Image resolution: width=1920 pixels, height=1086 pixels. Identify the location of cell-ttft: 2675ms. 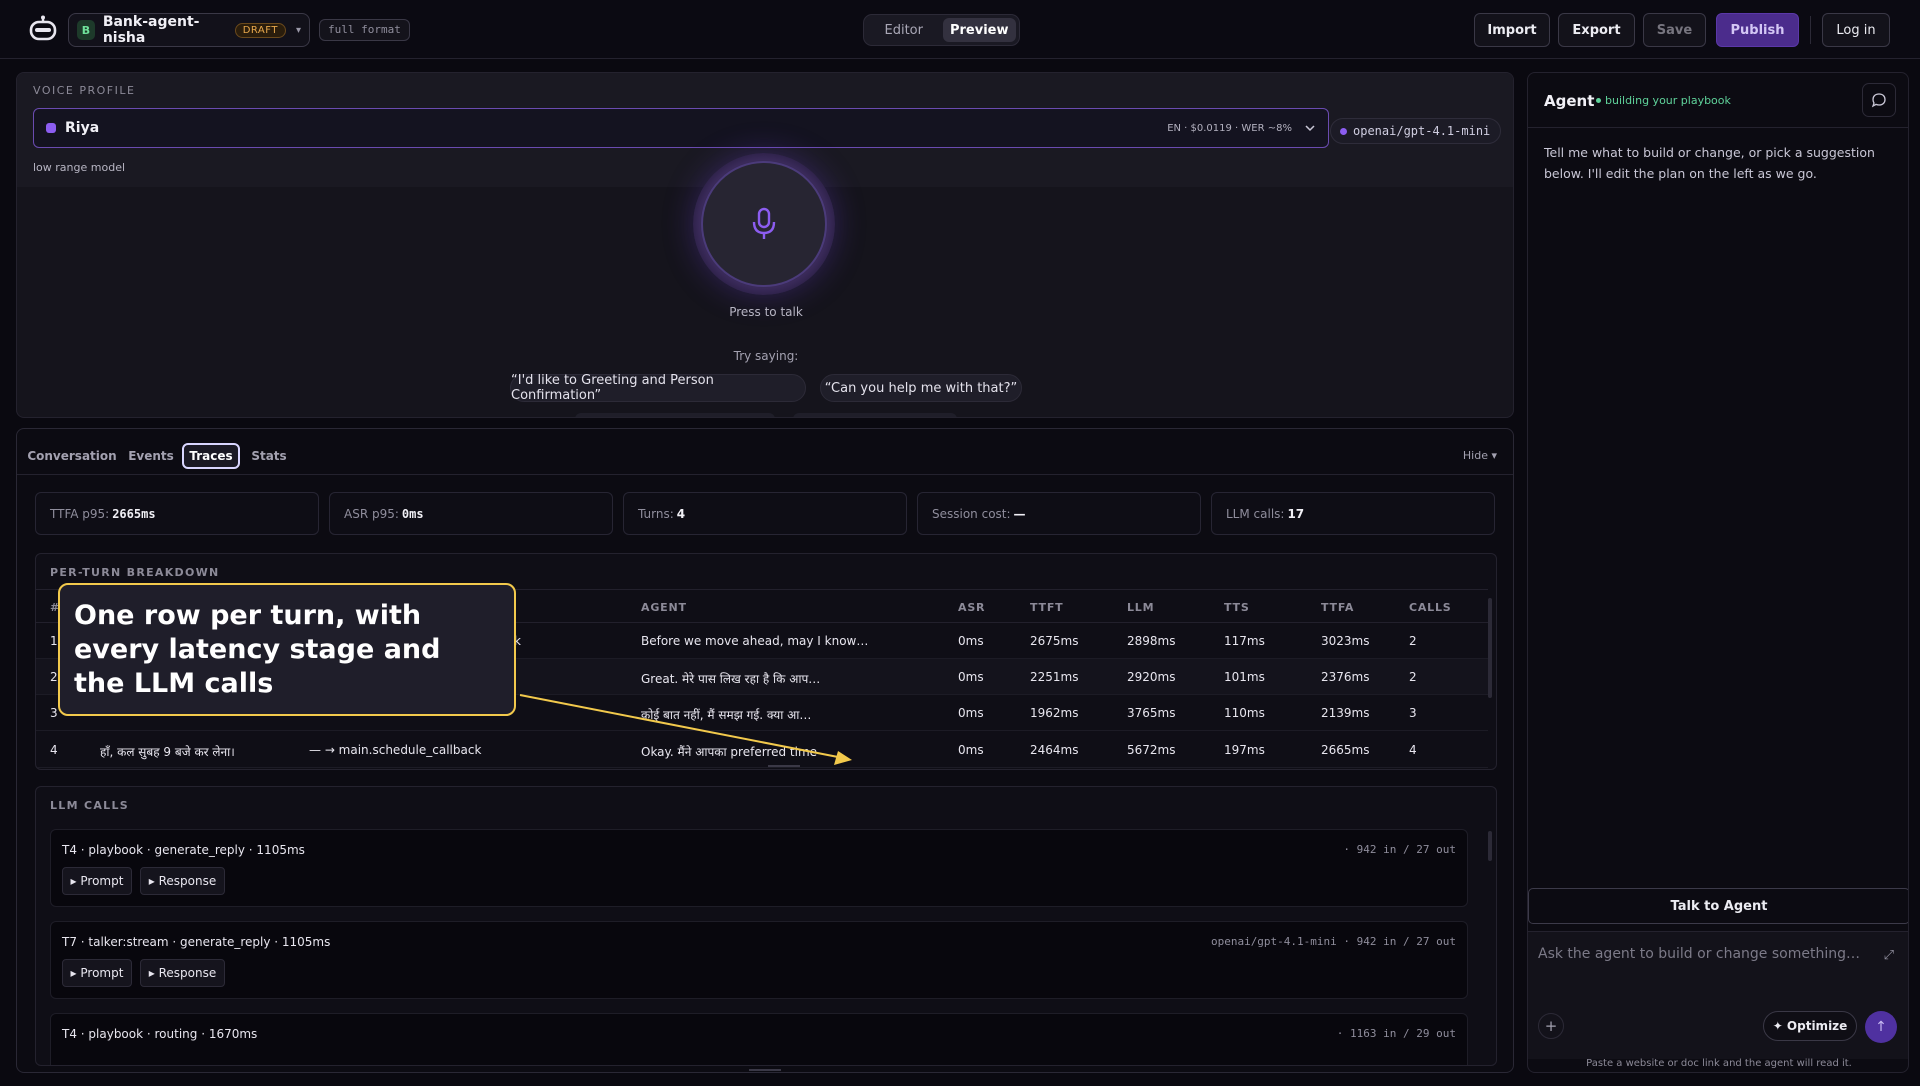
(1054, 641).